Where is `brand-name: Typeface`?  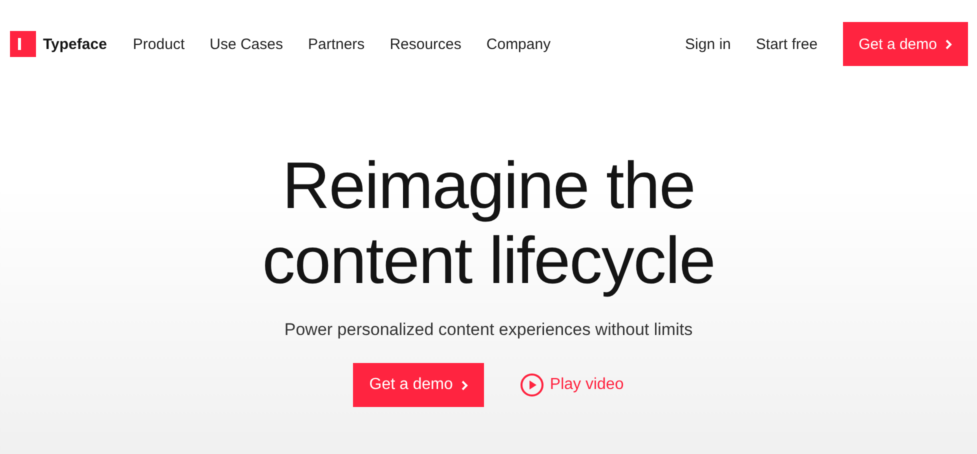
brand-name: Typeface is located at coordinates (75, 44).